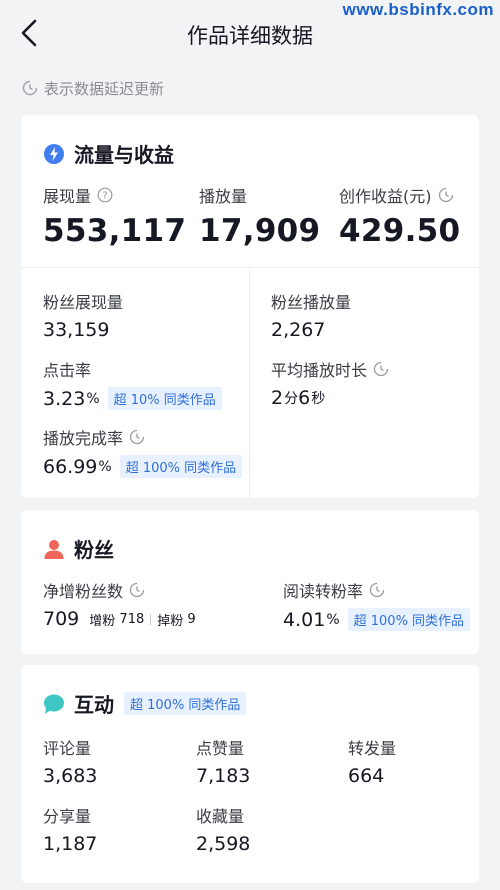 This screenshot has width=500, height=890. What do you see at coordinates (372, 748) in the screenshot?
I see `shares-label: 转发量` at bounding box center [372, 748].